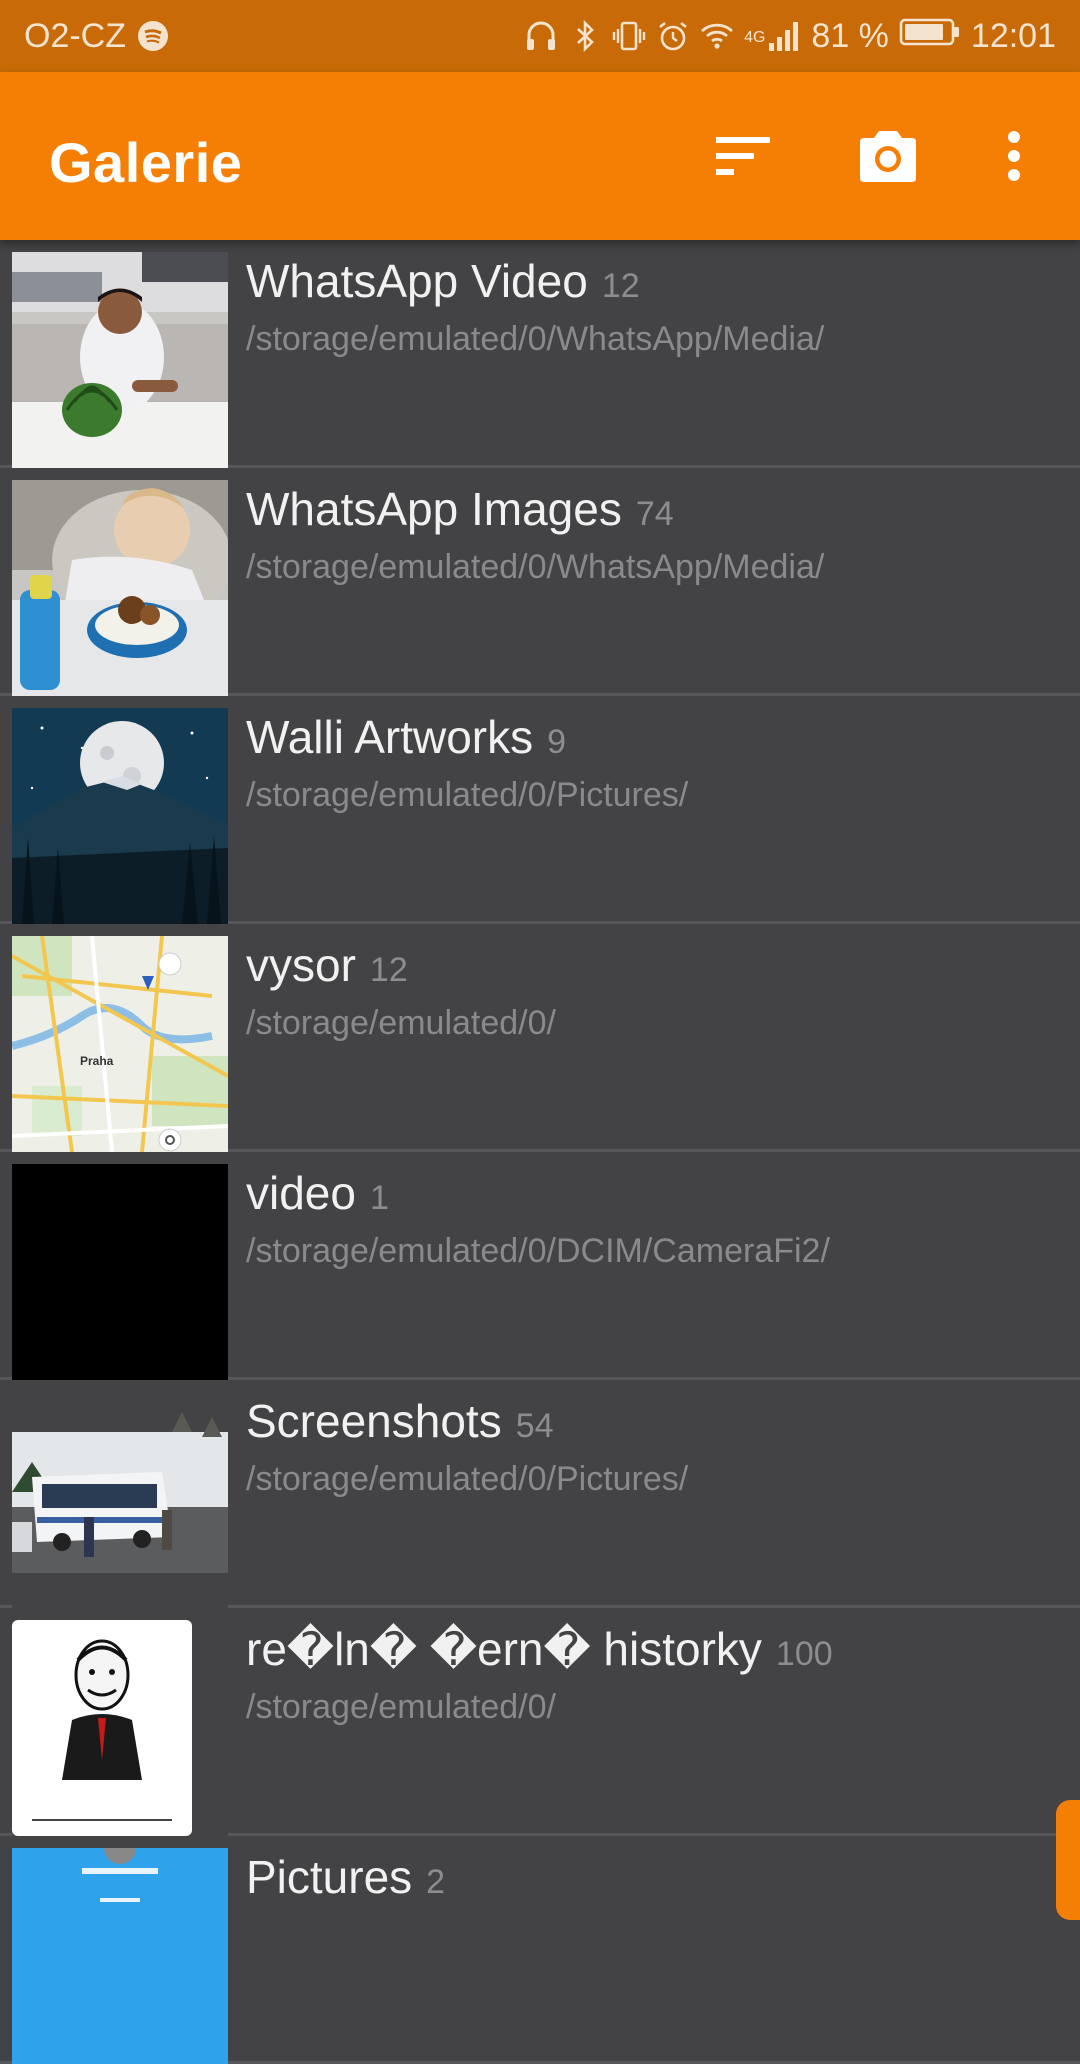 Image resolution: width=1080 pixels, height=2064 pixels. Describe the element at coordinates (654, 514) in the screenshot. I see `folder-count: 74` at that location.